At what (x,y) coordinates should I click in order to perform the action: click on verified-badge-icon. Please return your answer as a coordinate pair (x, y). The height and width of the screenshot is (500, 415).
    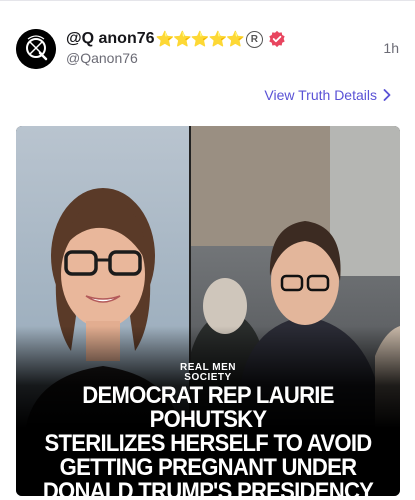
    Looking at the image, I should click on (277, 39).